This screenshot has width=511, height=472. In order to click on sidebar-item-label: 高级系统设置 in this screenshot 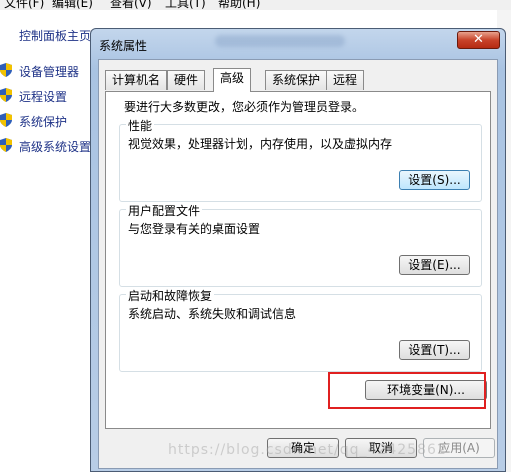, I will do `click(55, 147)`.